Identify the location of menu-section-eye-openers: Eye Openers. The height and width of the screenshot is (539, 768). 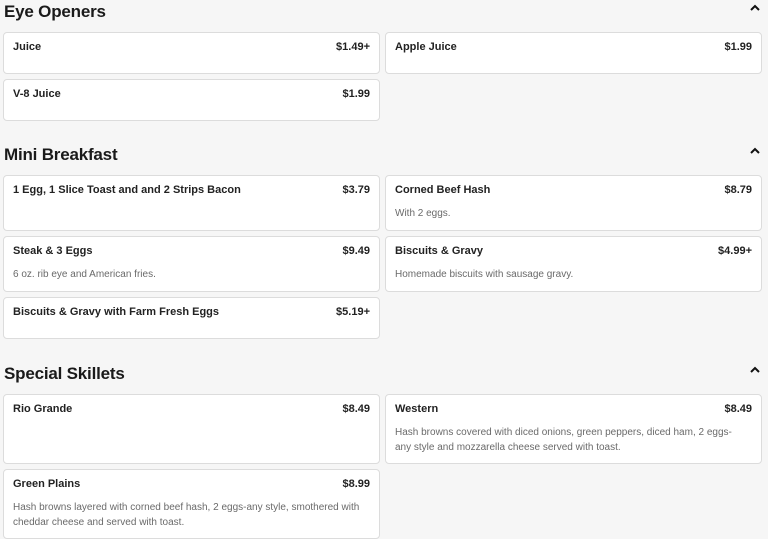
(384, 17).